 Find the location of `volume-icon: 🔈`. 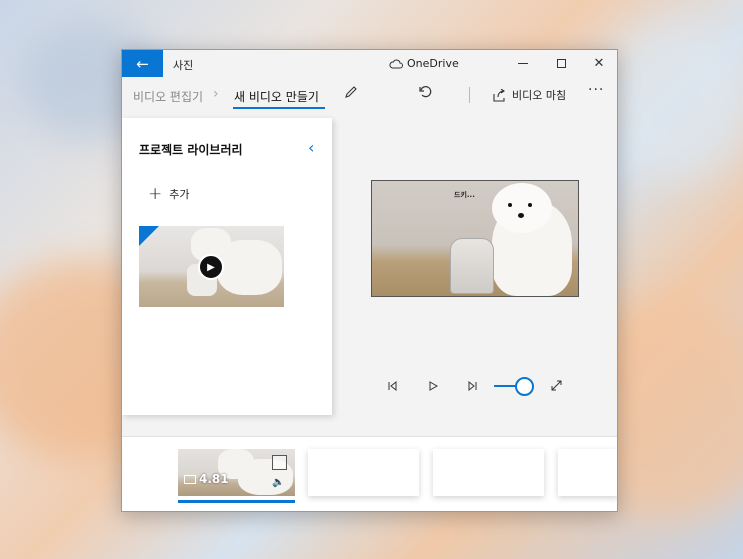

volume-icon: 🔈 is located at coordinates (278, 482).